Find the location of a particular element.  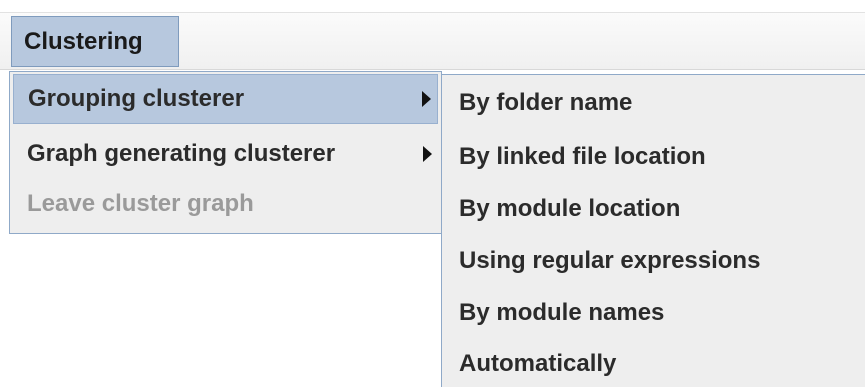

submenu-item-by-folder-name: By folder name is located at coordinates (653, 103).